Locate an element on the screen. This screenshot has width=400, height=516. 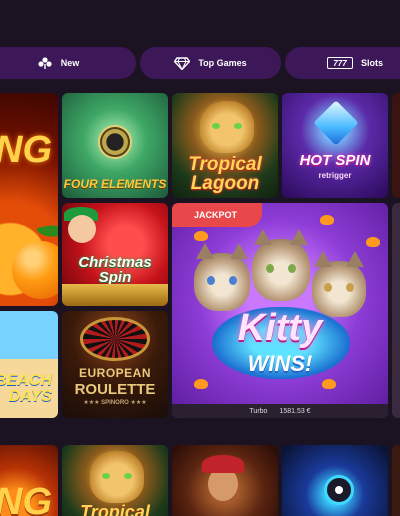
jackpot-footer: Turbo 1581.53 € is located at coordinates (280, 411).